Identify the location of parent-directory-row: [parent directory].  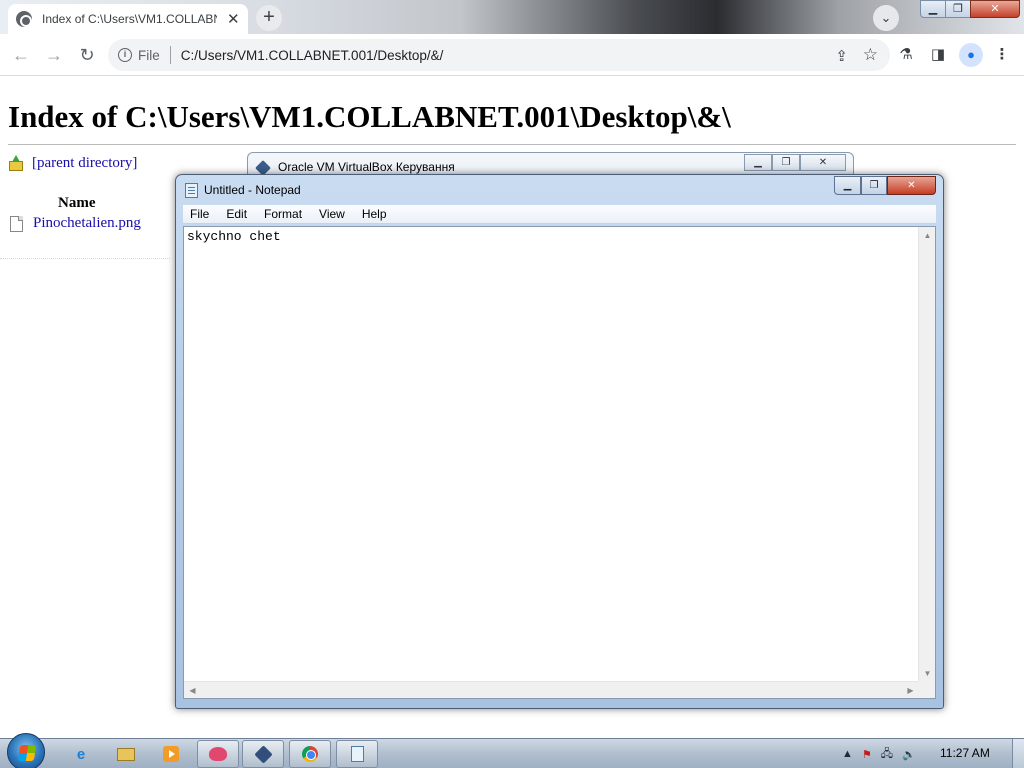
(72, 163).